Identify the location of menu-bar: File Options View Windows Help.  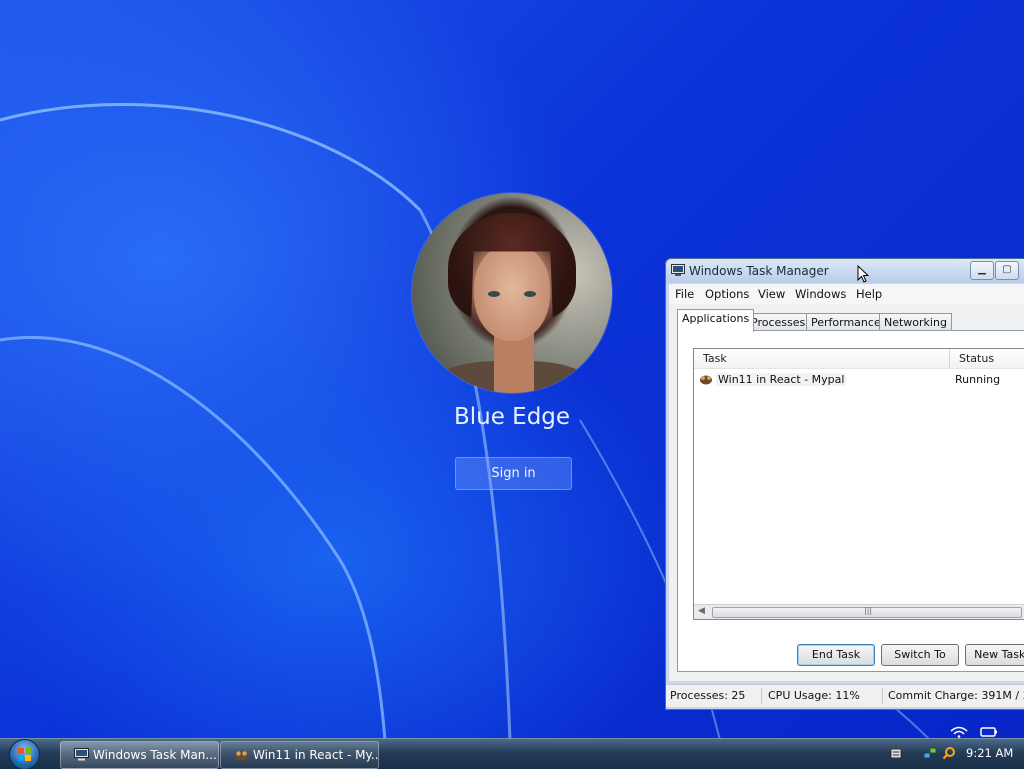
(846, 294).